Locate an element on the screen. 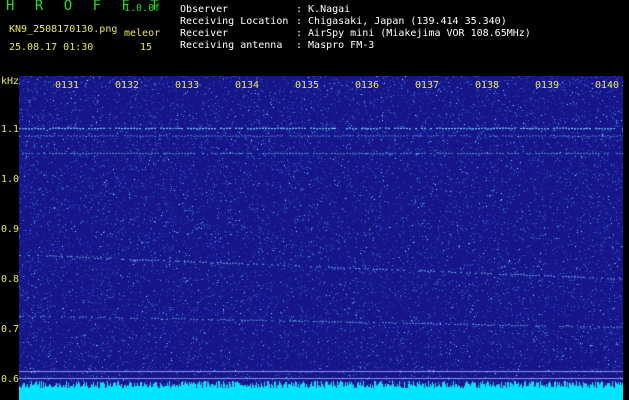  x-tick-0135: 0135 is located at coordinates (307, 85).